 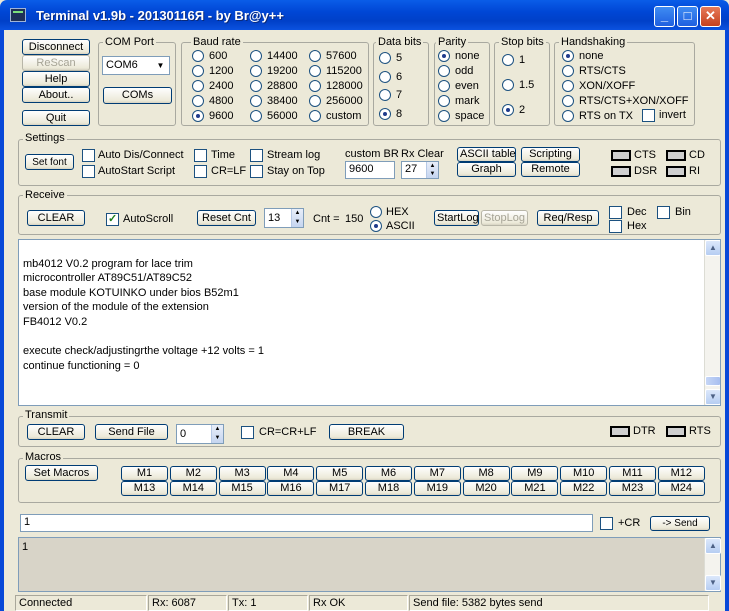 What do you see at coordinates (535, 473) in the screenshot?
I see `macro-button: M9` at bounding box center [535, 473].